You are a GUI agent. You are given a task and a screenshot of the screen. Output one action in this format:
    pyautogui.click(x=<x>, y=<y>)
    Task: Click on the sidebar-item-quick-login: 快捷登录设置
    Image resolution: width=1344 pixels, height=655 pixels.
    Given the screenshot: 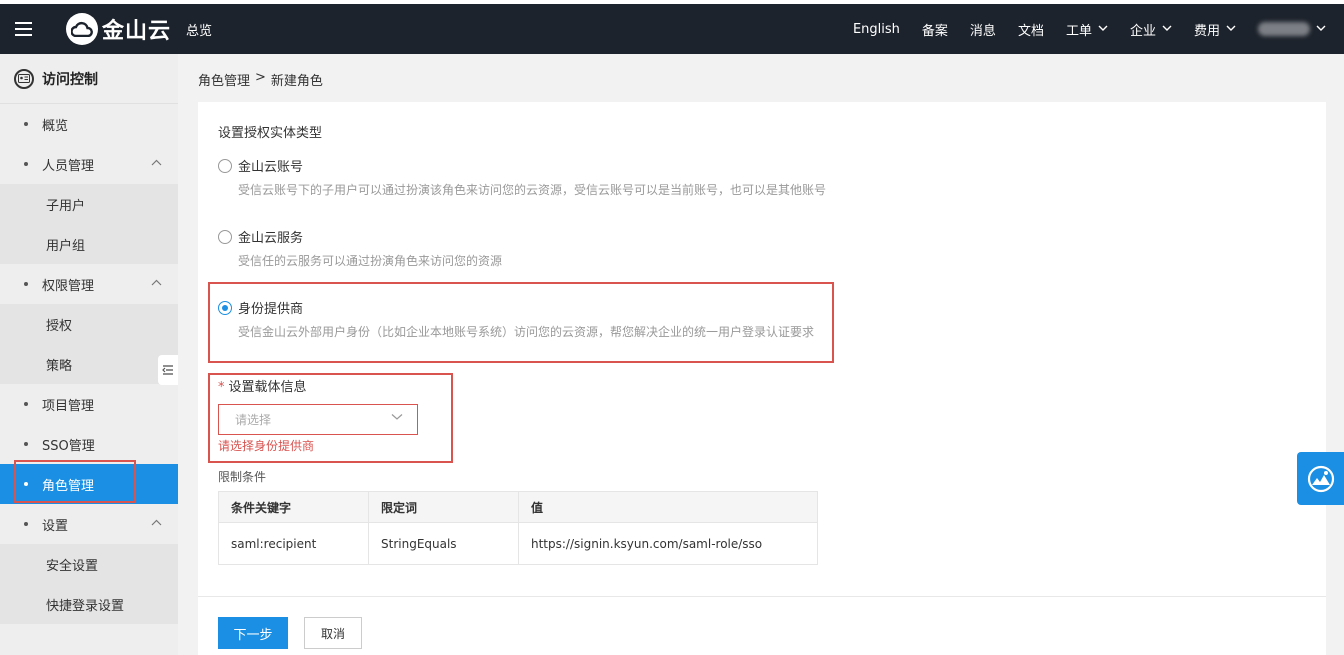 What is the action you would take?
    pyautogui.click(x=89, y=604)
    